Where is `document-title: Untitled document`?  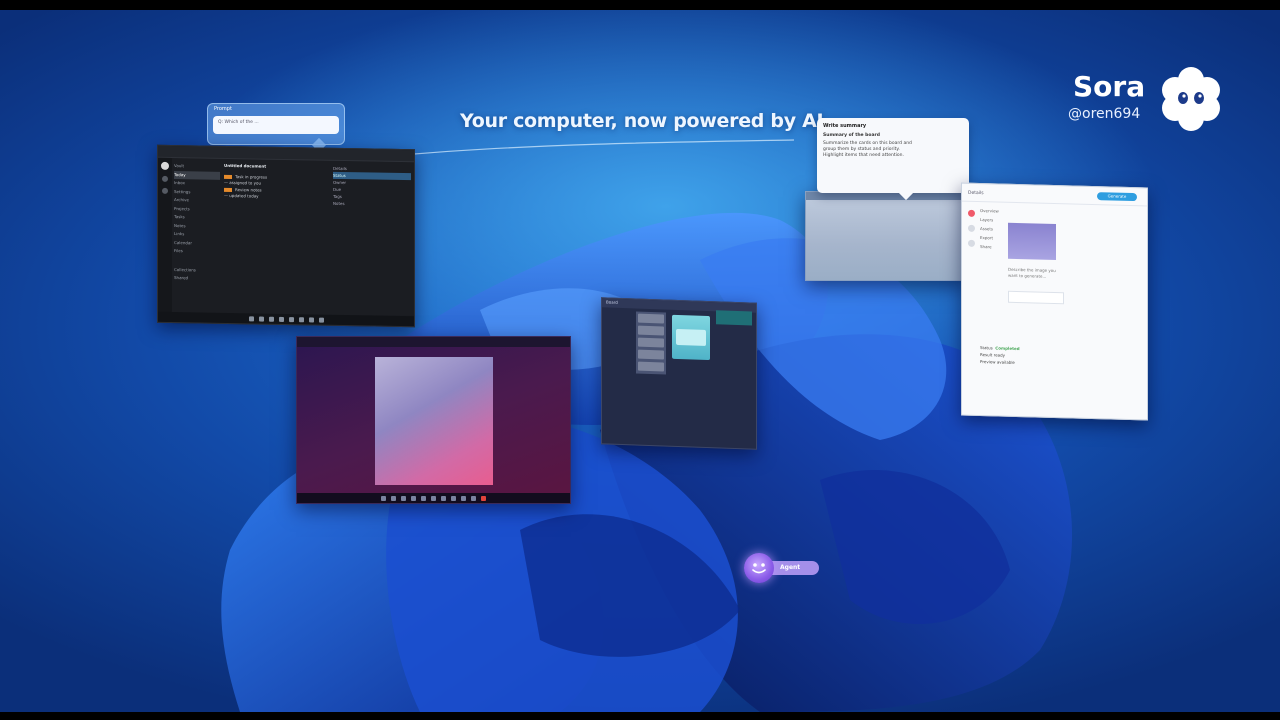
document-title: Untitled document is located at coordinates (245, 165).